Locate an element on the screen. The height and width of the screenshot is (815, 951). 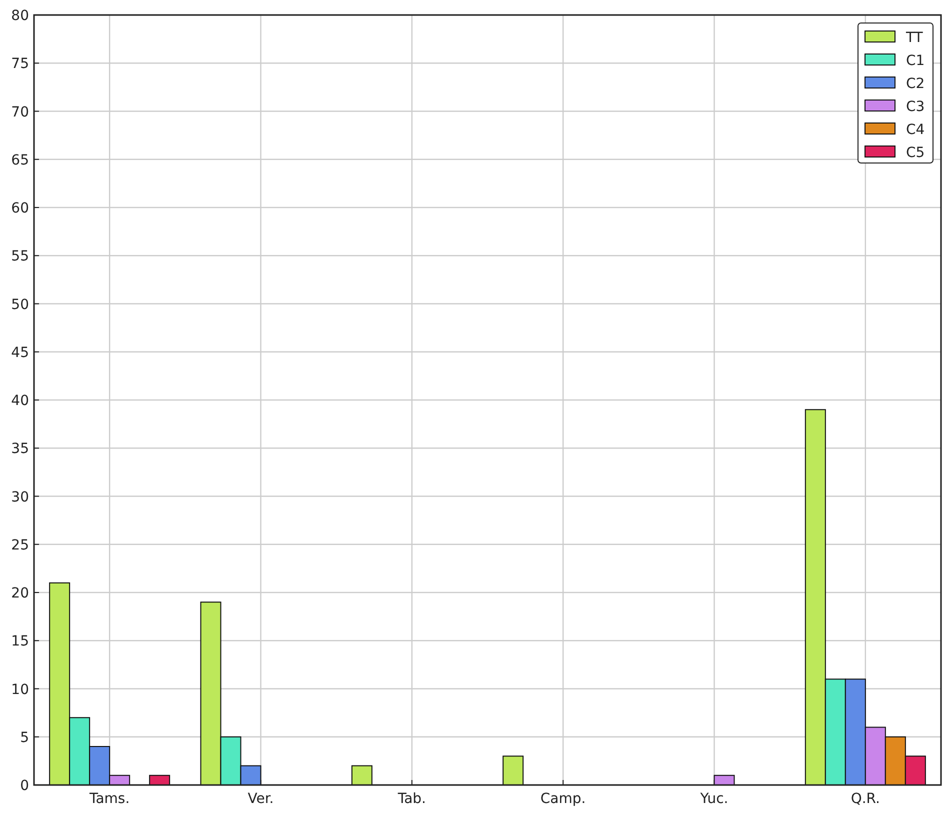
y-tick-label: 75 is located at coordinates (20, 64).